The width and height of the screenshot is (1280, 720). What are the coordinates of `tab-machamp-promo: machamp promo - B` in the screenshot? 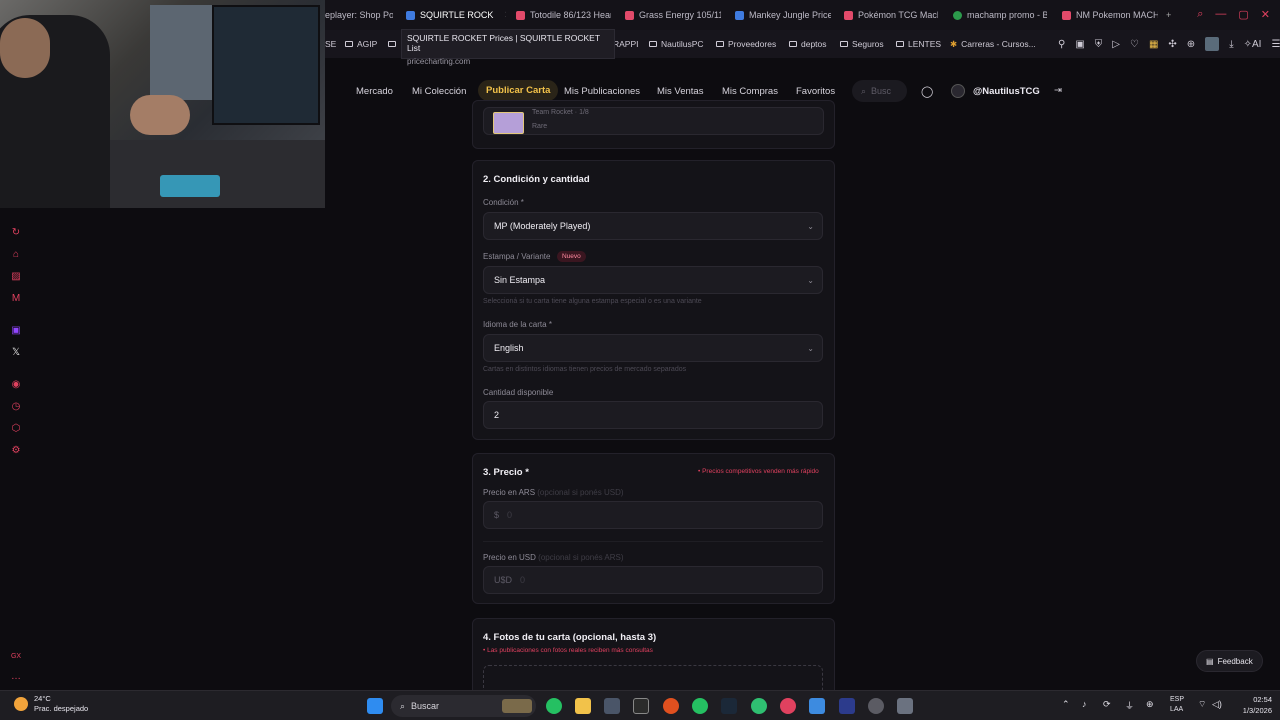 It's located at (1000, 15).